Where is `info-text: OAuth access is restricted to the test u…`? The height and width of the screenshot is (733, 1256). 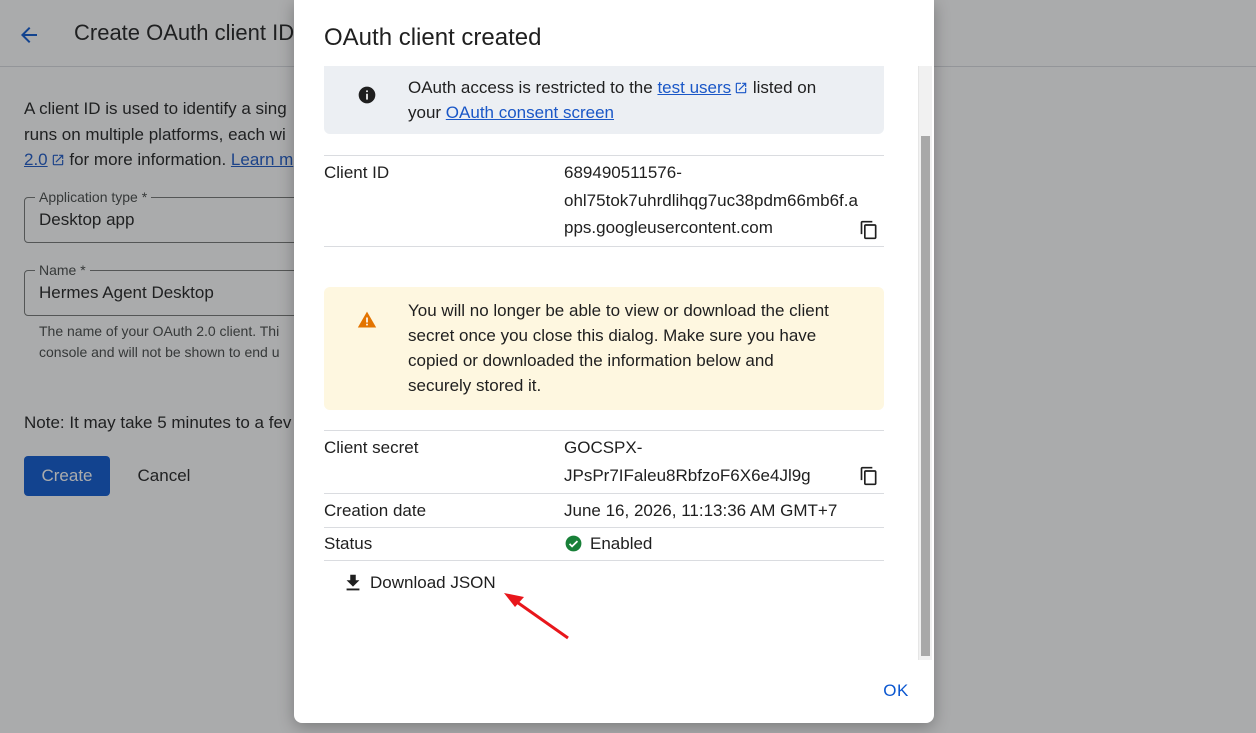 info-text: OAuth access is restricted to the test u… is located at coordinates (612, 100).